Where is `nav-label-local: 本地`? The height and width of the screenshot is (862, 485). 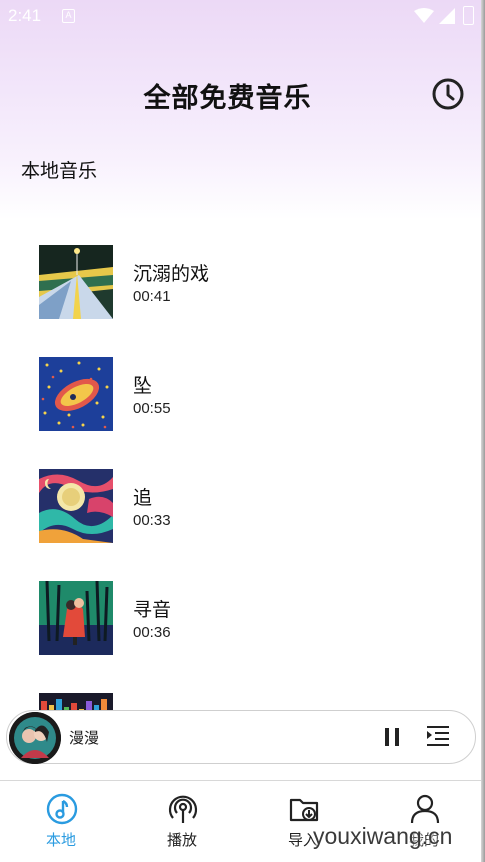
nav-label-local: 本地 is located at coordinates (60, 840).